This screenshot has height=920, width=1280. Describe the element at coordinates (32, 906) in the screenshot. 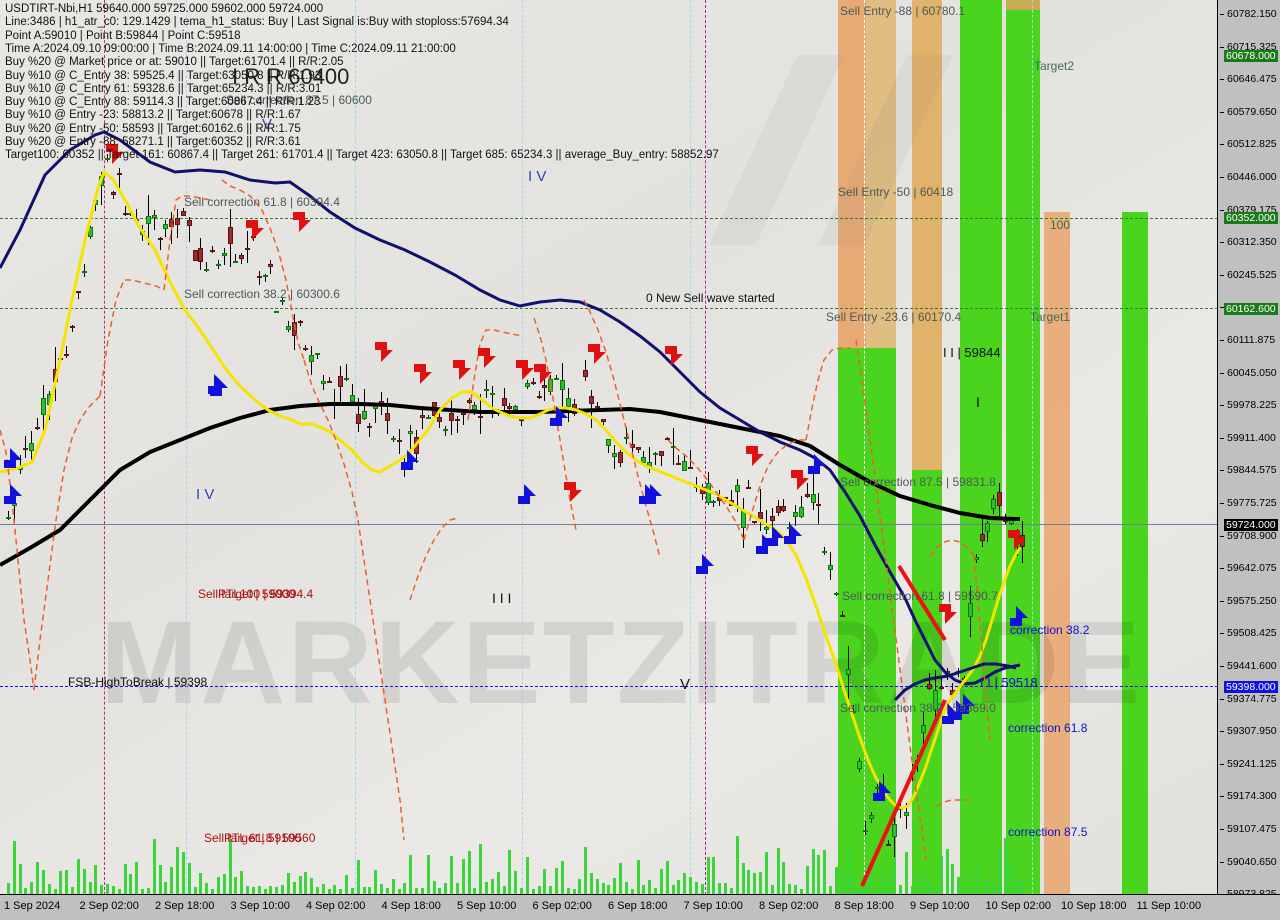

I see `time-tick: 1 Sep 2024` at that location.